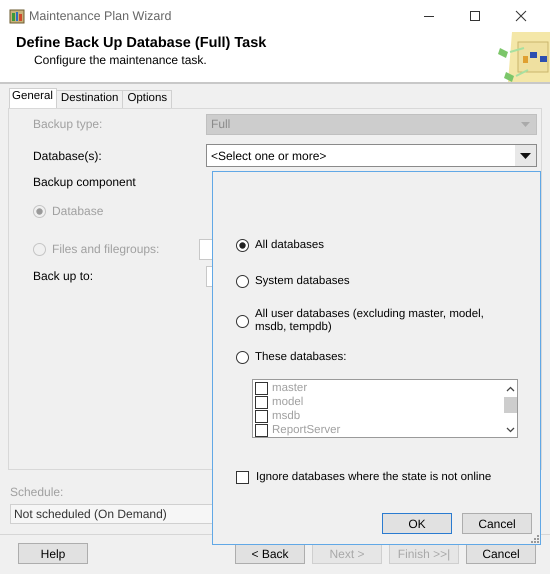 The width and height of the screenshot is (550, 574). I want to click on button: OK, so click(417, 523).